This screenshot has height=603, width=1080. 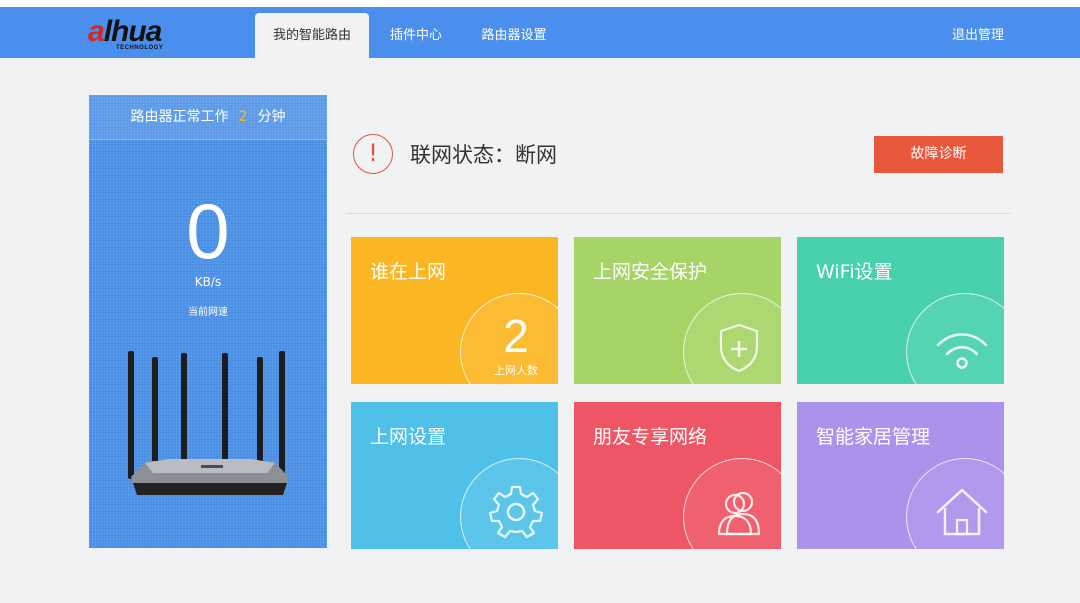 What do you see at coordinates (483, 155) in the screenshot?
I see `network-status-text: 联网状态：断网` at bounding box center [483, 155].